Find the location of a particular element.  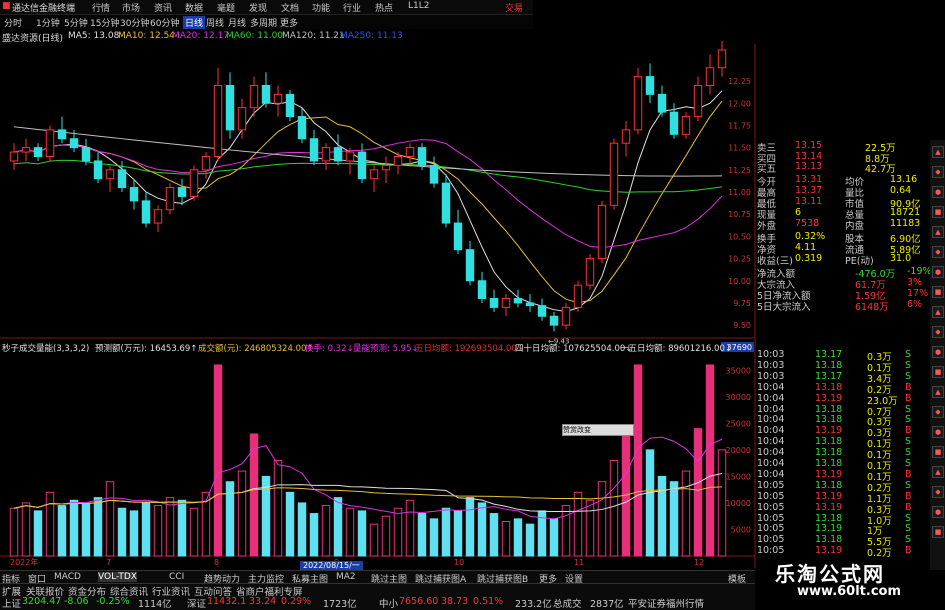

tool-icon-16: ■ is located at coordinates (938, 452).